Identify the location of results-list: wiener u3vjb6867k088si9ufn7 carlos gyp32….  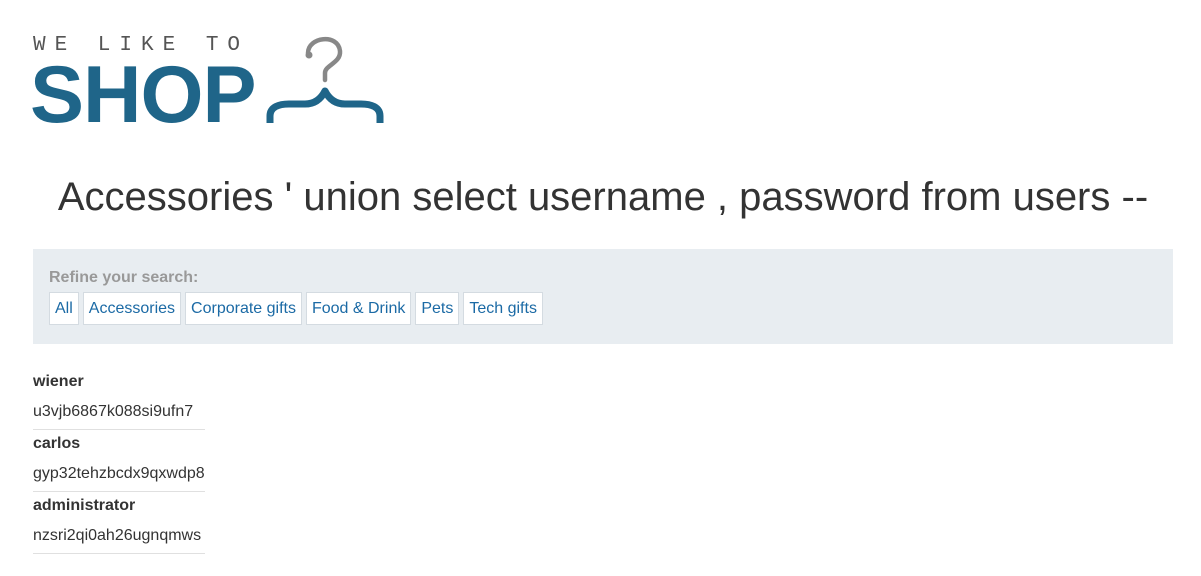
(119, 461).